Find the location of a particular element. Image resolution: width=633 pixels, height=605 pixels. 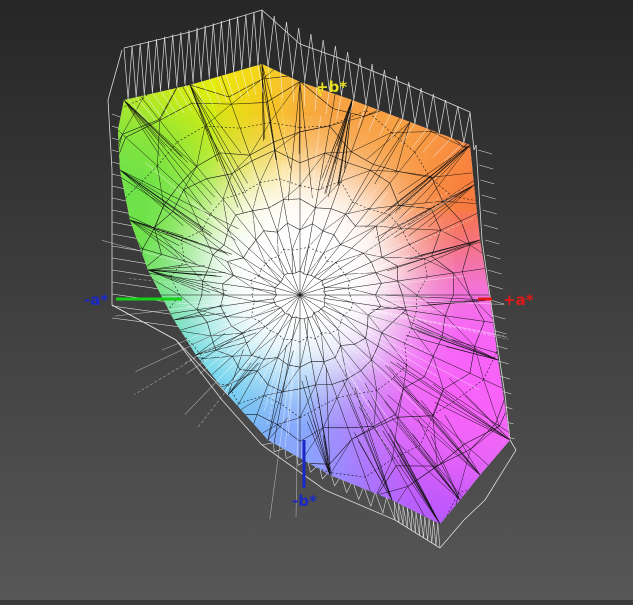

axis-label-a-positive: +a* is located at coordinates (518, 300).